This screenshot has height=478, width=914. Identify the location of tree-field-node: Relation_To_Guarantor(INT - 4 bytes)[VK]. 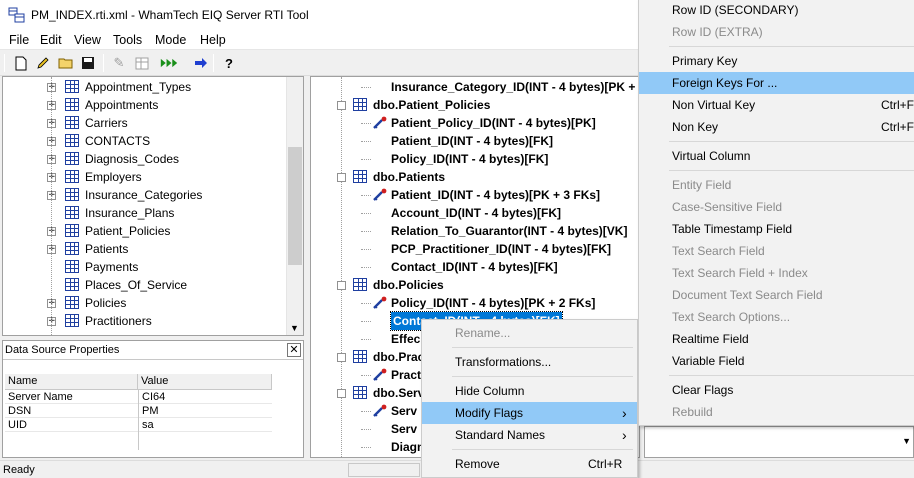
(475, 231).